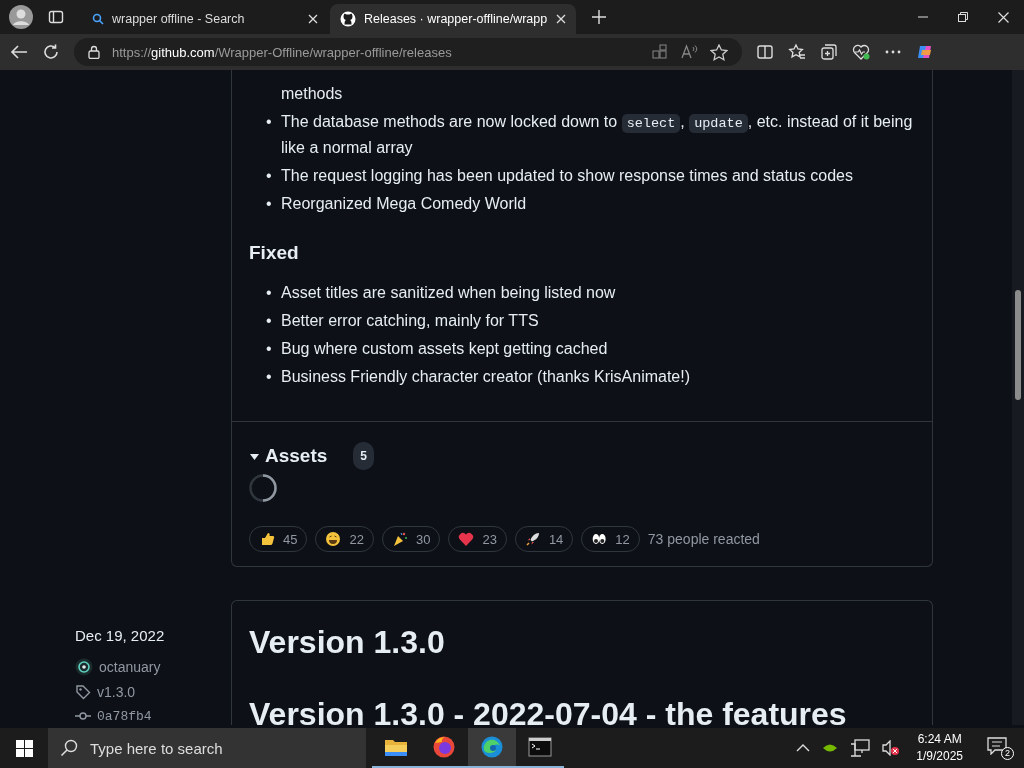 The width and height of the screenshot is (1024, 768). I want to click on list-item: The database methods are now locked down to select , update , etc. instead of it being like a normal array, so click(597, 135).